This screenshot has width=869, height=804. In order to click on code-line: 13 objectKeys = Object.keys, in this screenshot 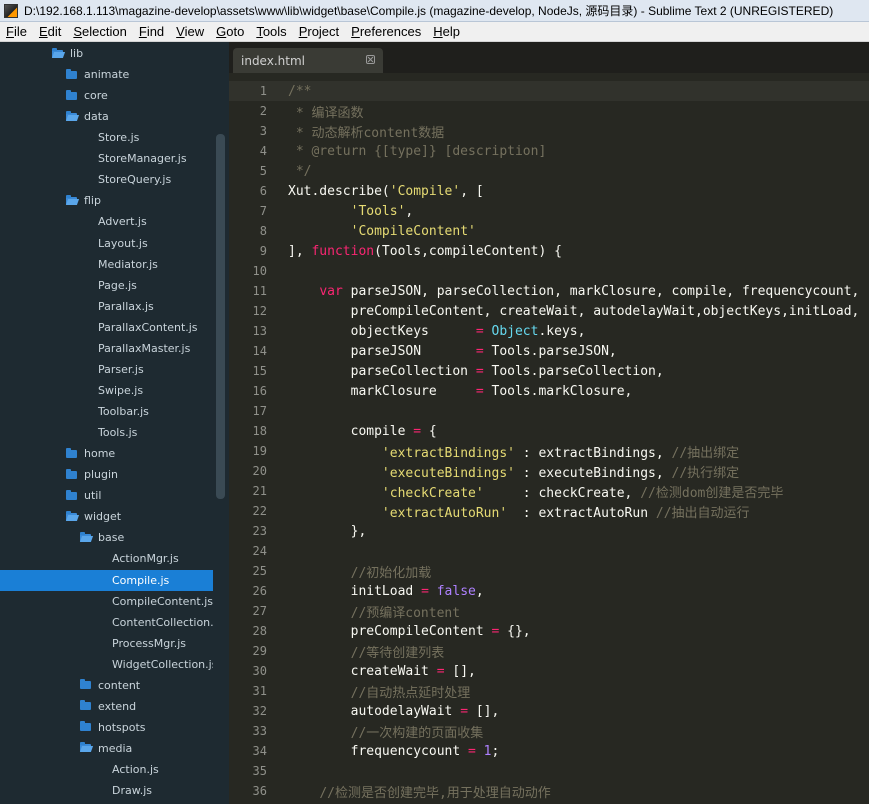, I will do `click(549, 331)`.